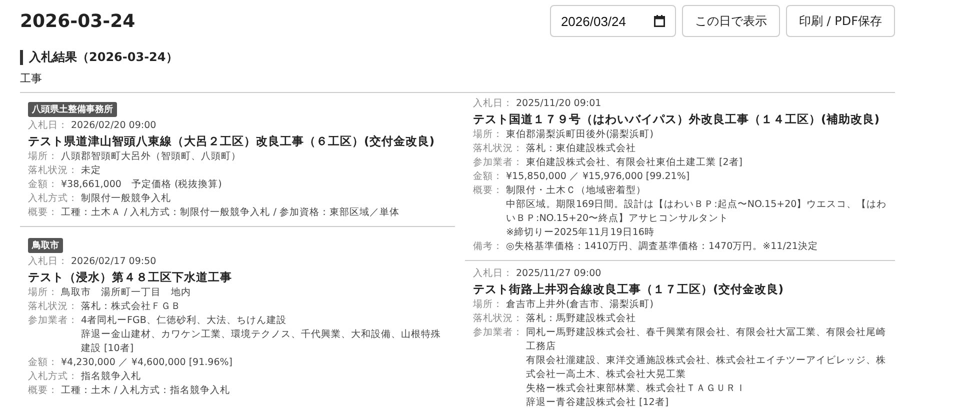 This screenshot has width=965, height=416. I want to click on field-value: 鳥取市 湯所町一丁目 地内, so click(126, 293).